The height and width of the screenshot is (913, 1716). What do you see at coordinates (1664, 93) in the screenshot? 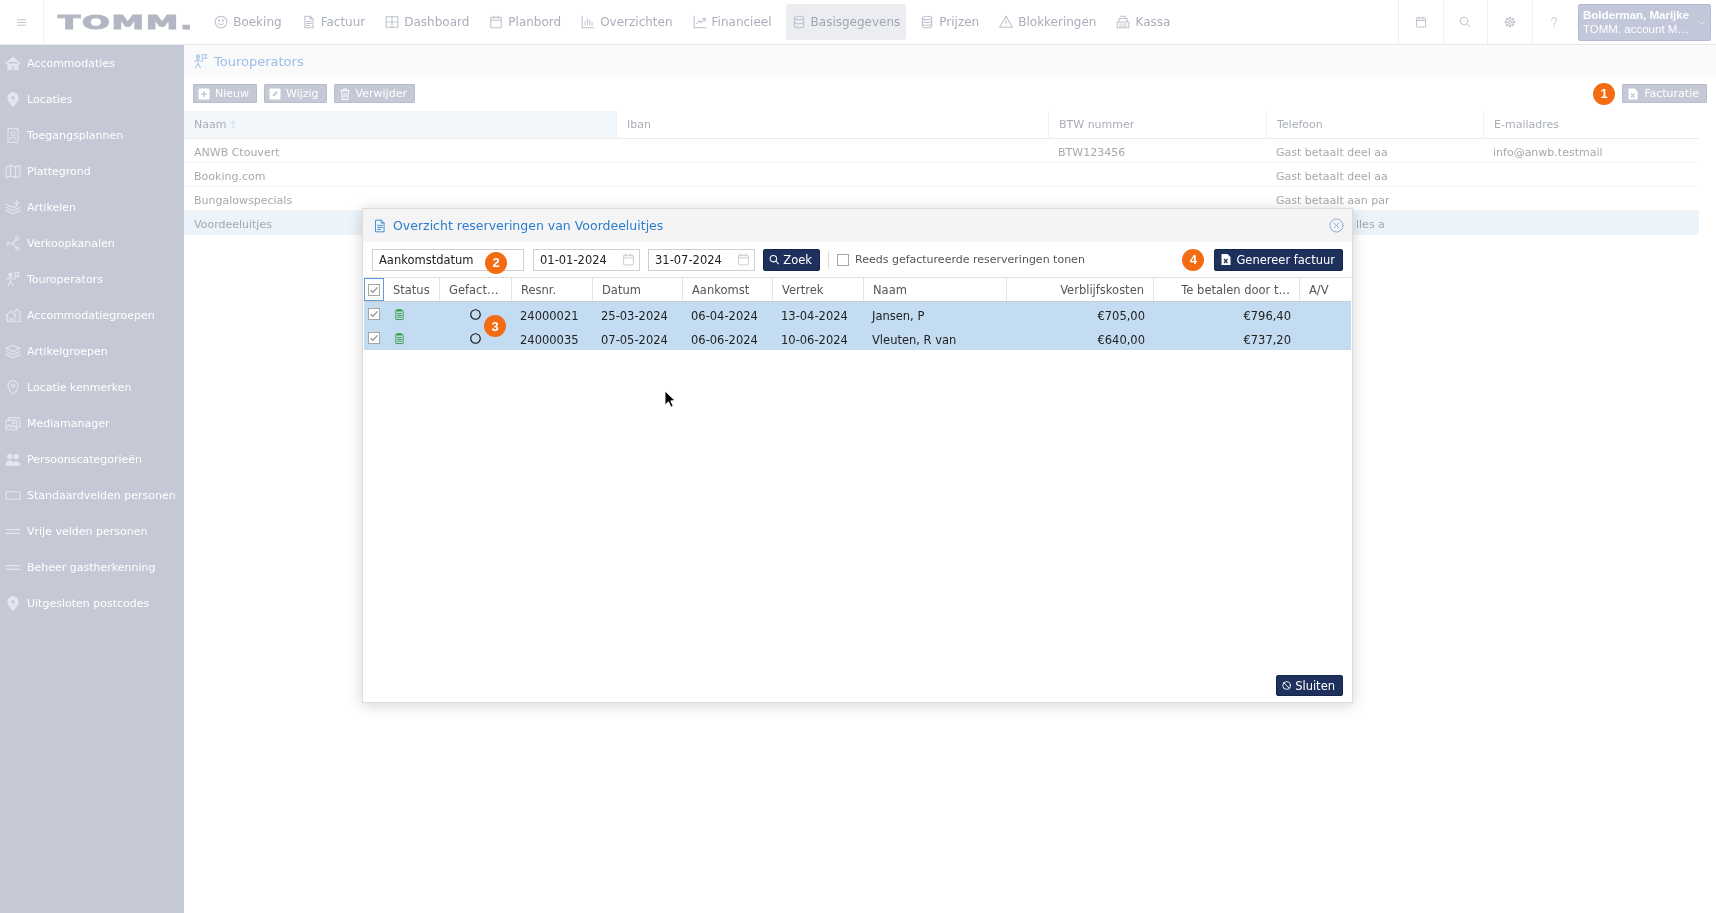
I see `invoice-button: Facturatie` at bounding box center [1664, 93].